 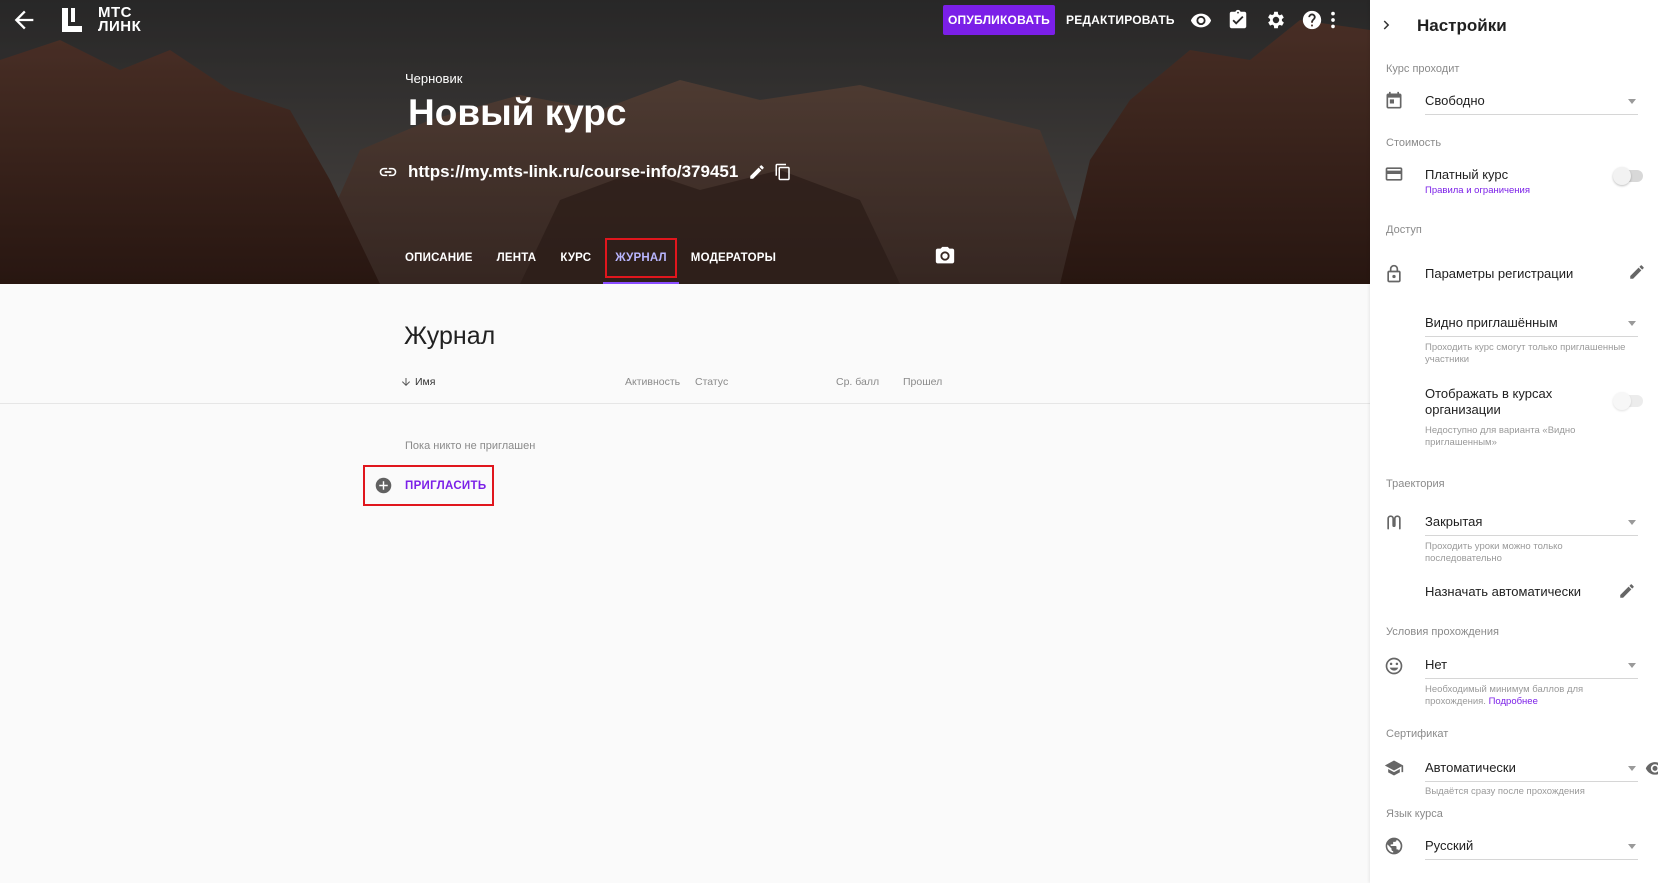 I want to click on paid-course-toggle, so click(x=1628, y=176).